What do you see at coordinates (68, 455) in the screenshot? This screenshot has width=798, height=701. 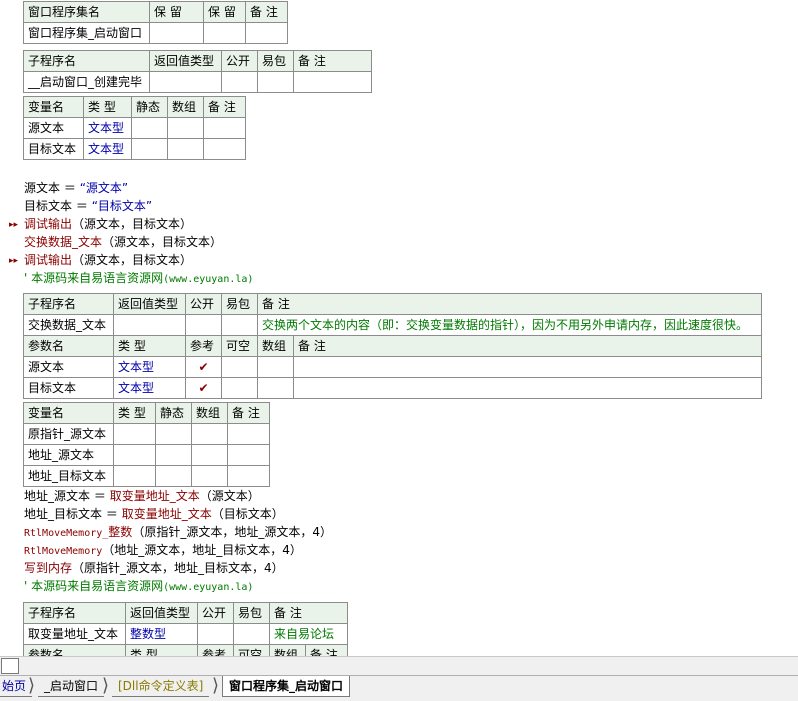 I see `variable-name: 地址_源文本` at bounding box center [68, 455].